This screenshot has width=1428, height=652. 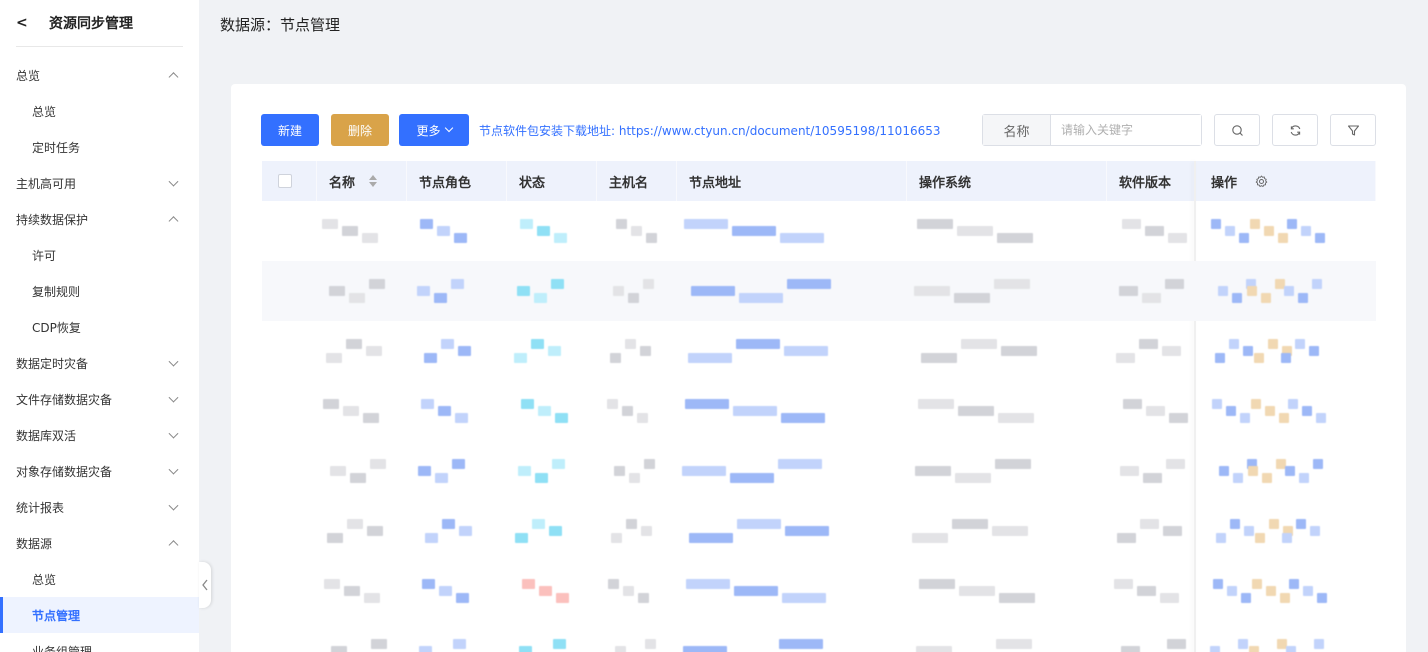 What do you see at coordinates (1261, 181) in the screenshot?
I see `gear-icon` at bounding box center [1261, 181].